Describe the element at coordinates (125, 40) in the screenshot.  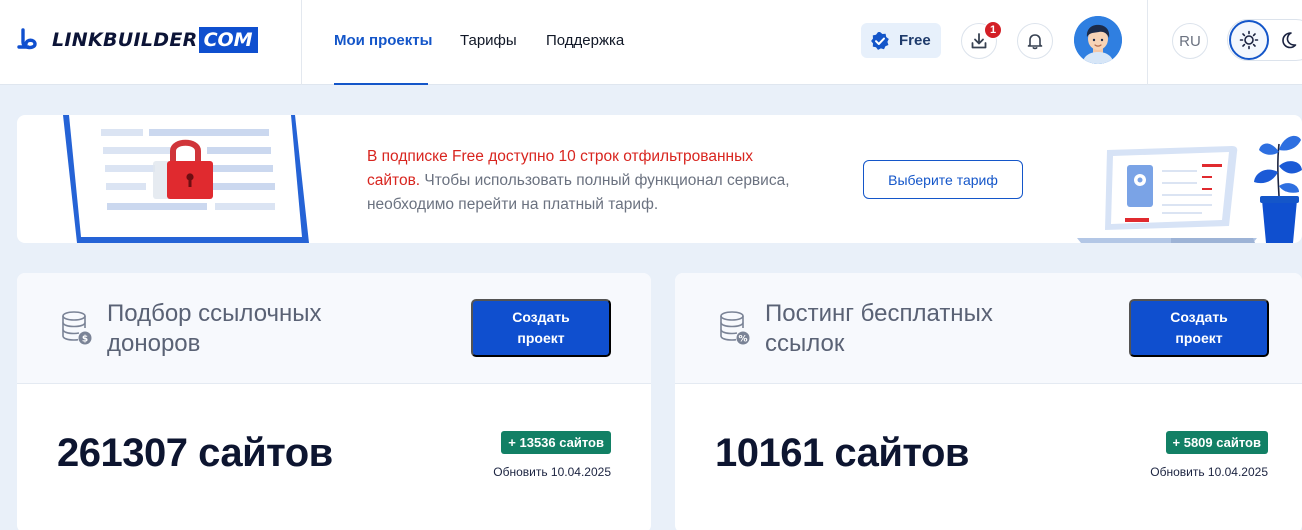
I see `logo-text: LINKBUILDER` at that location.